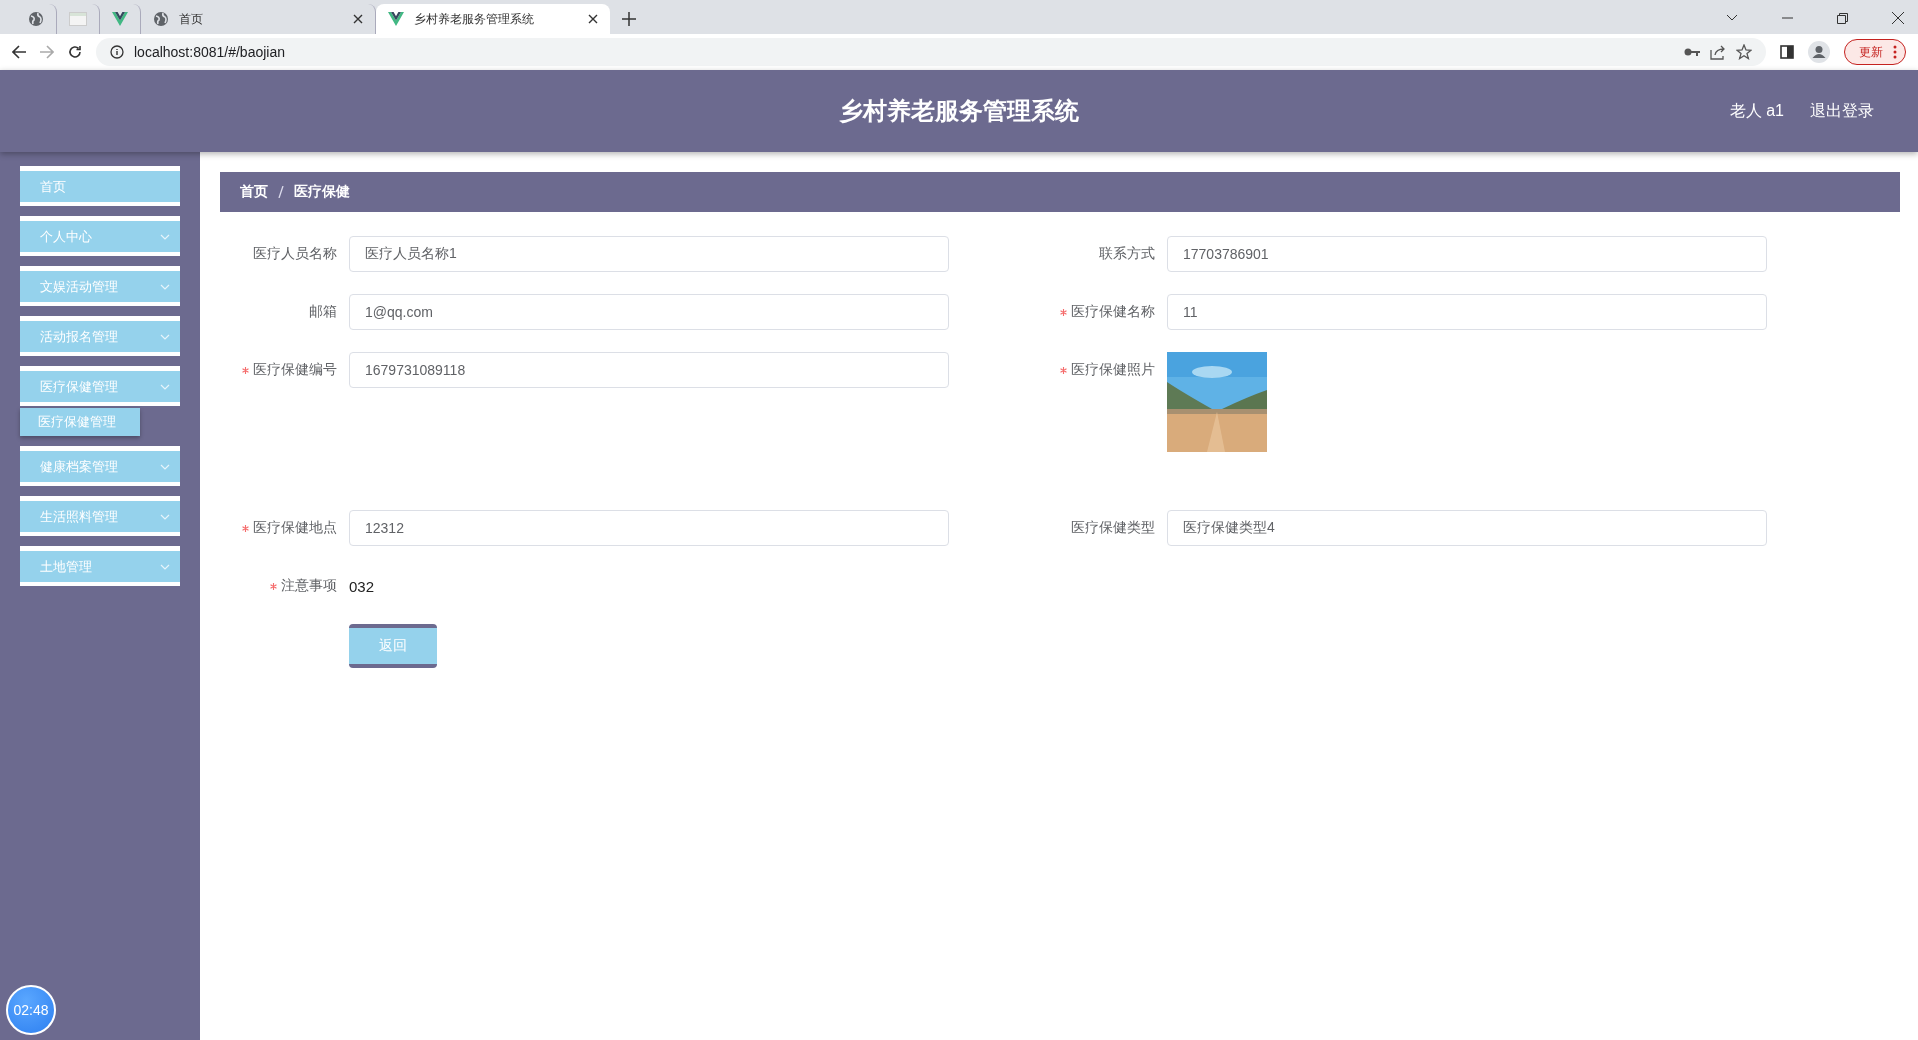 This screenshot has height=1040, width=1918. What do you see at coordinates (1467, 528) in the screenshot?
I see `text-field: 医疗保健类型4` at bounding box center [1467, 528].